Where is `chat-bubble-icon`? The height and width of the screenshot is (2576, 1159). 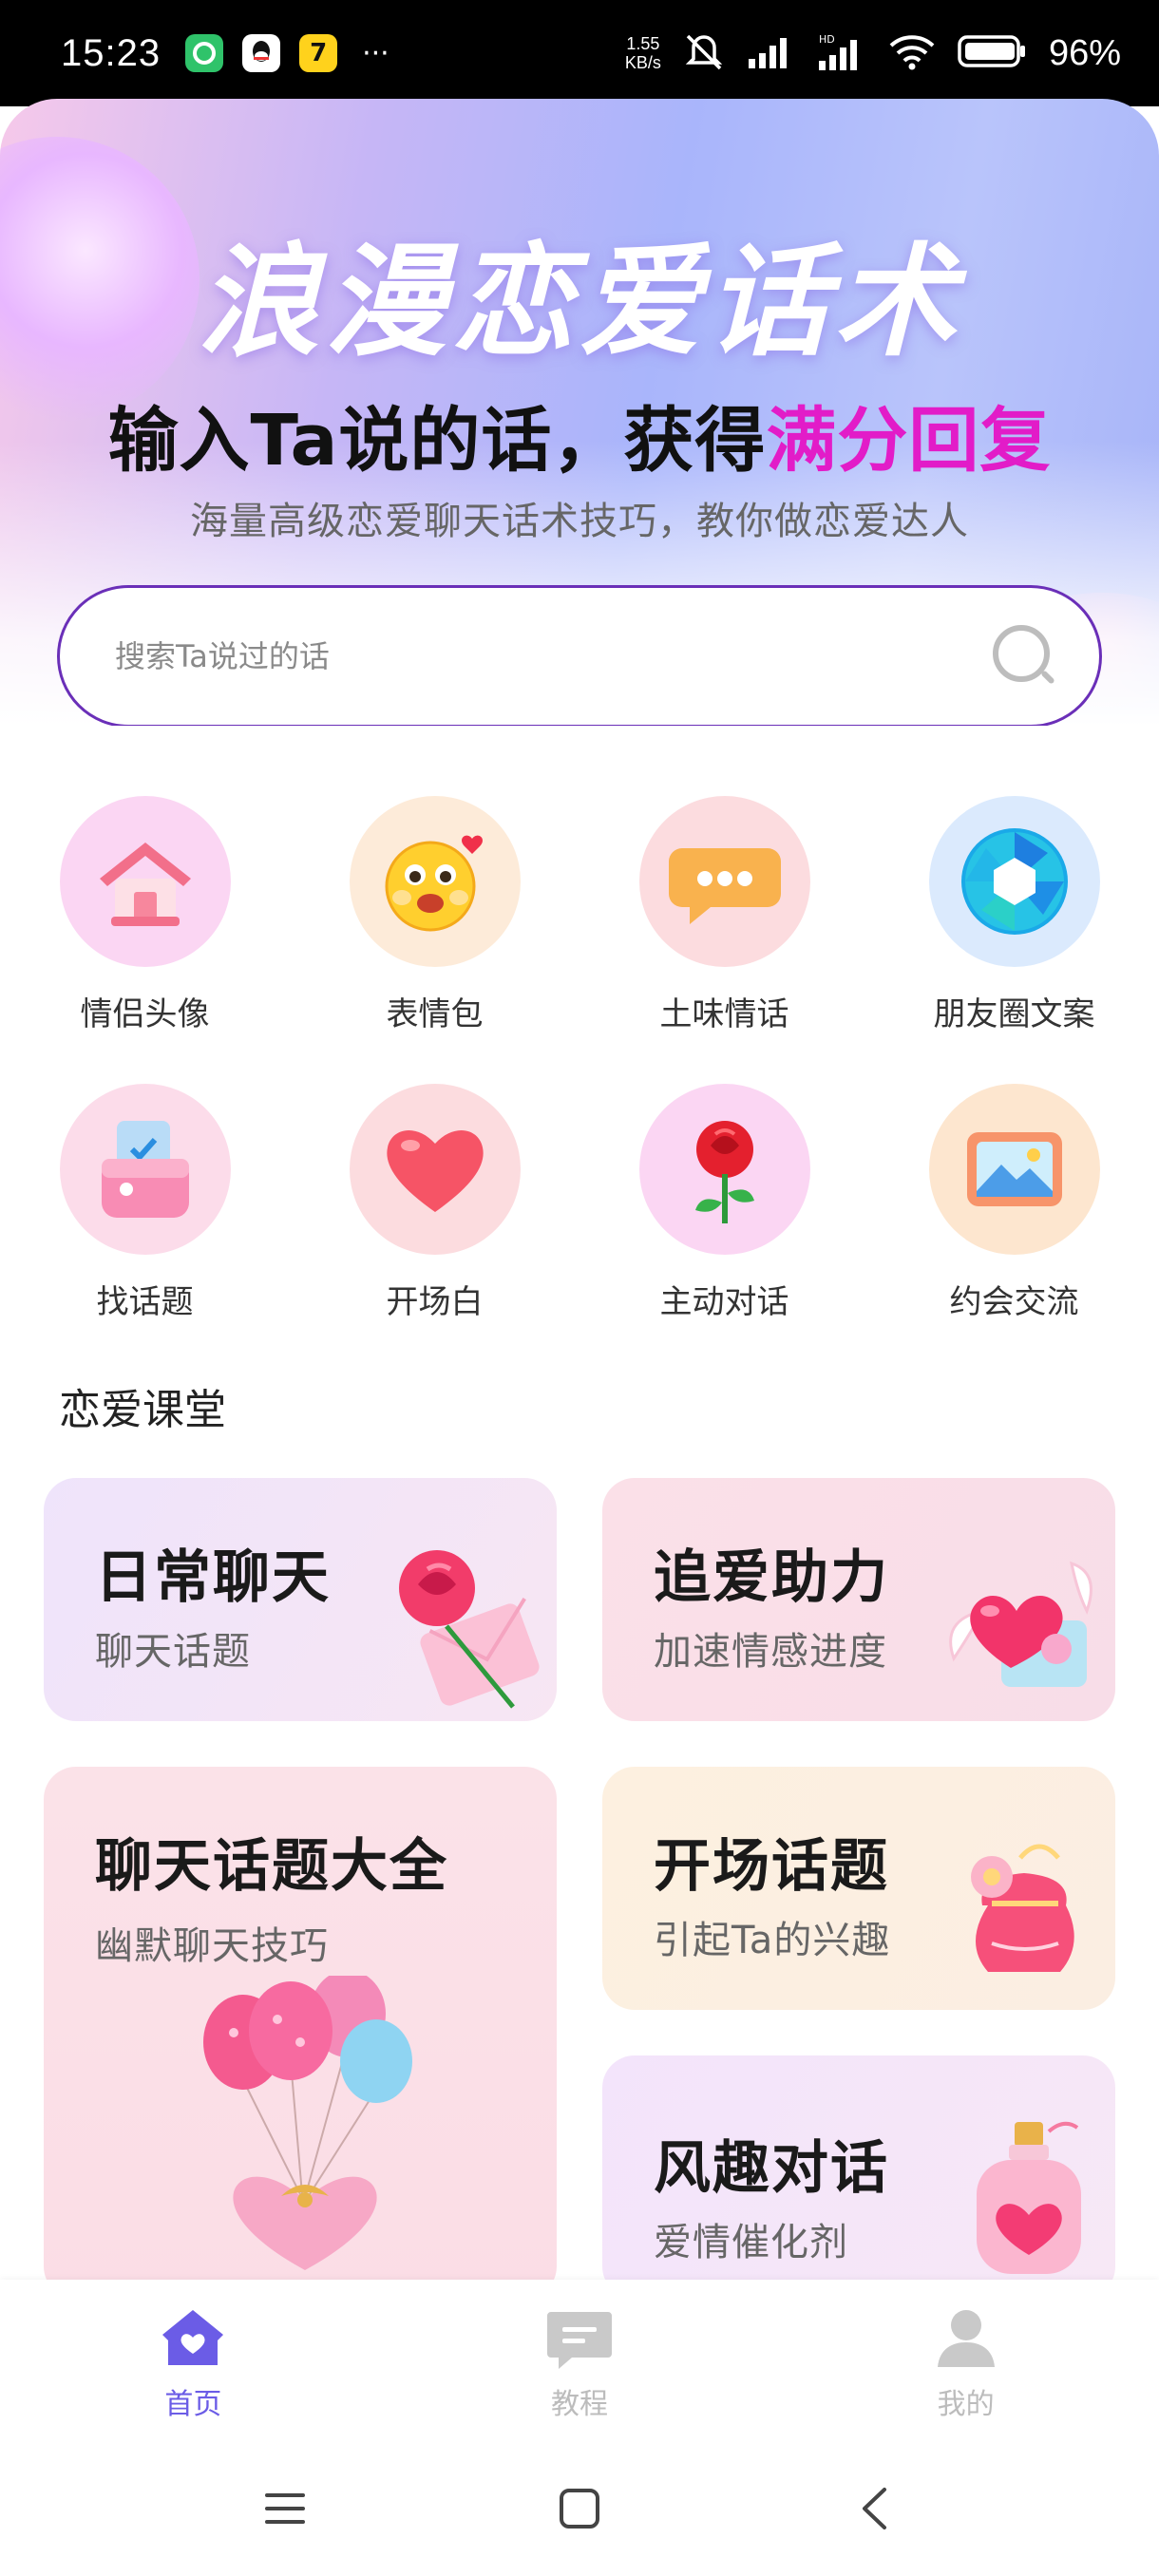 chat-bubble-icon is located at coordinates (724, 881).